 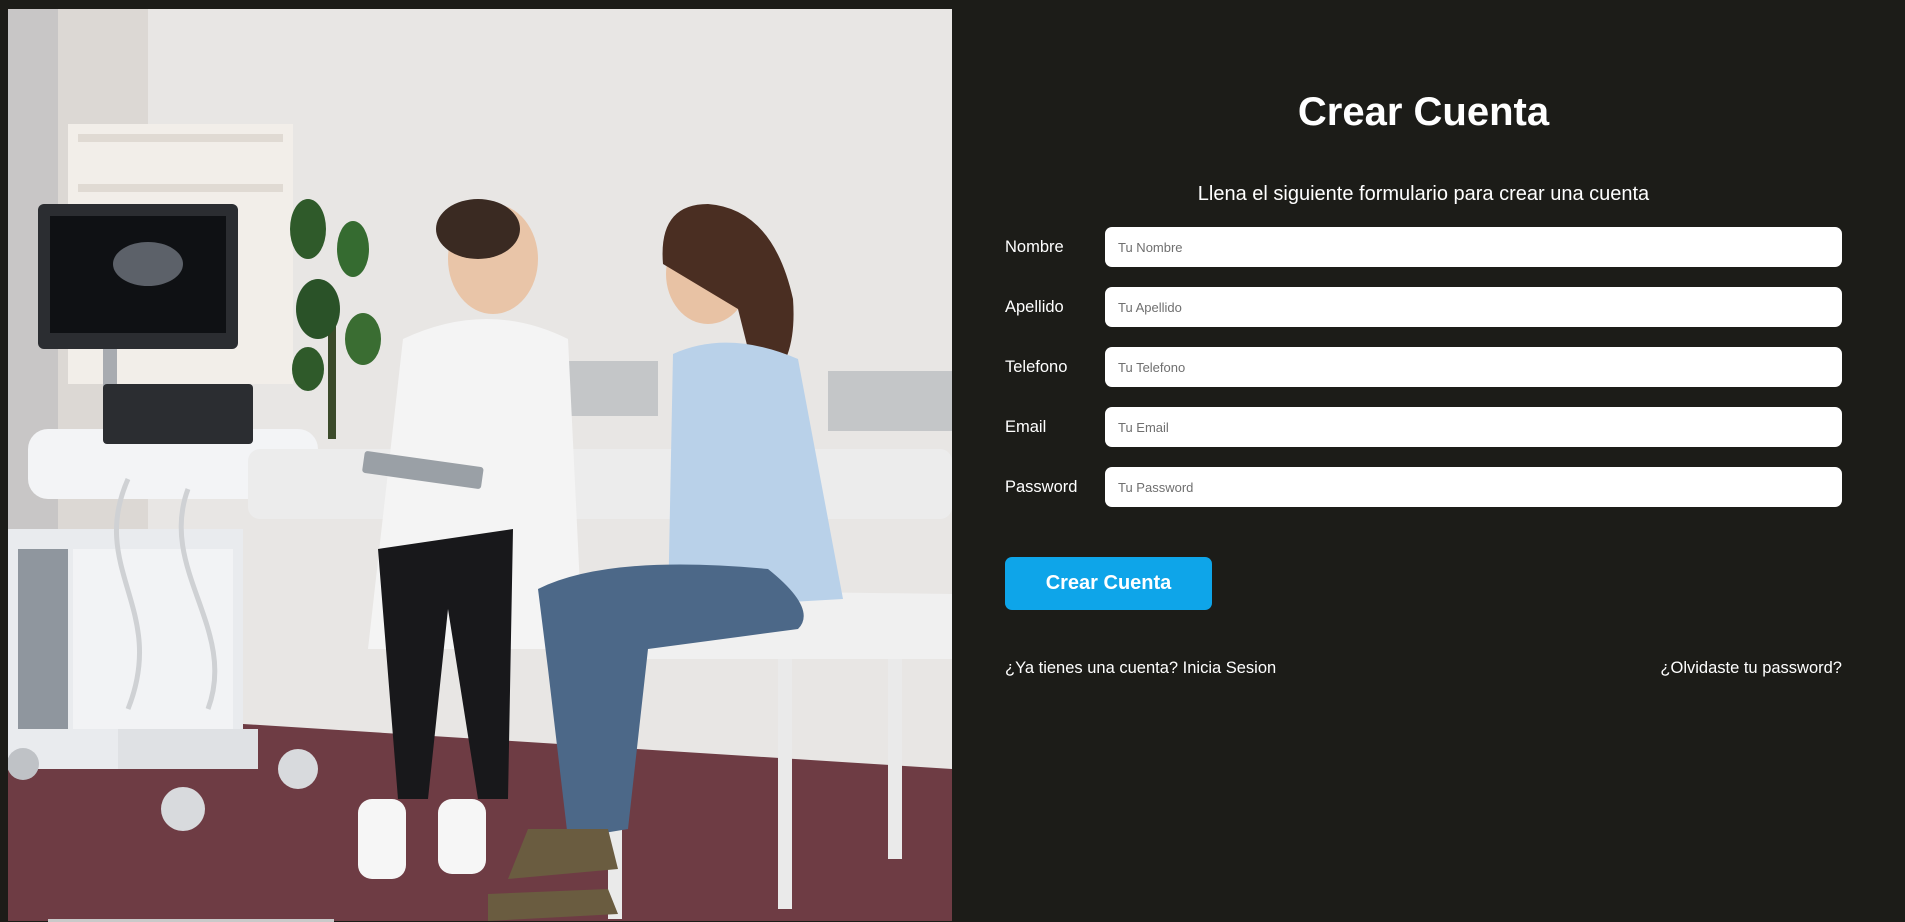 I want to click on telefono-label: Telefono, so click(x=1036, y=367).